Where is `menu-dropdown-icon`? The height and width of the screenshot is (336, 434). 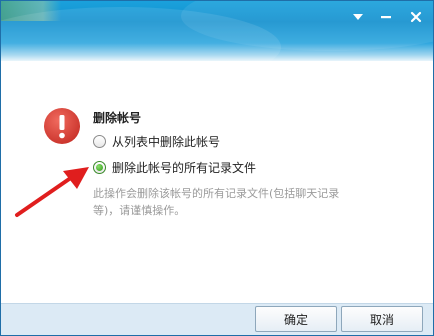 menu-dropdown-icon is located at coordinates (358, 17).